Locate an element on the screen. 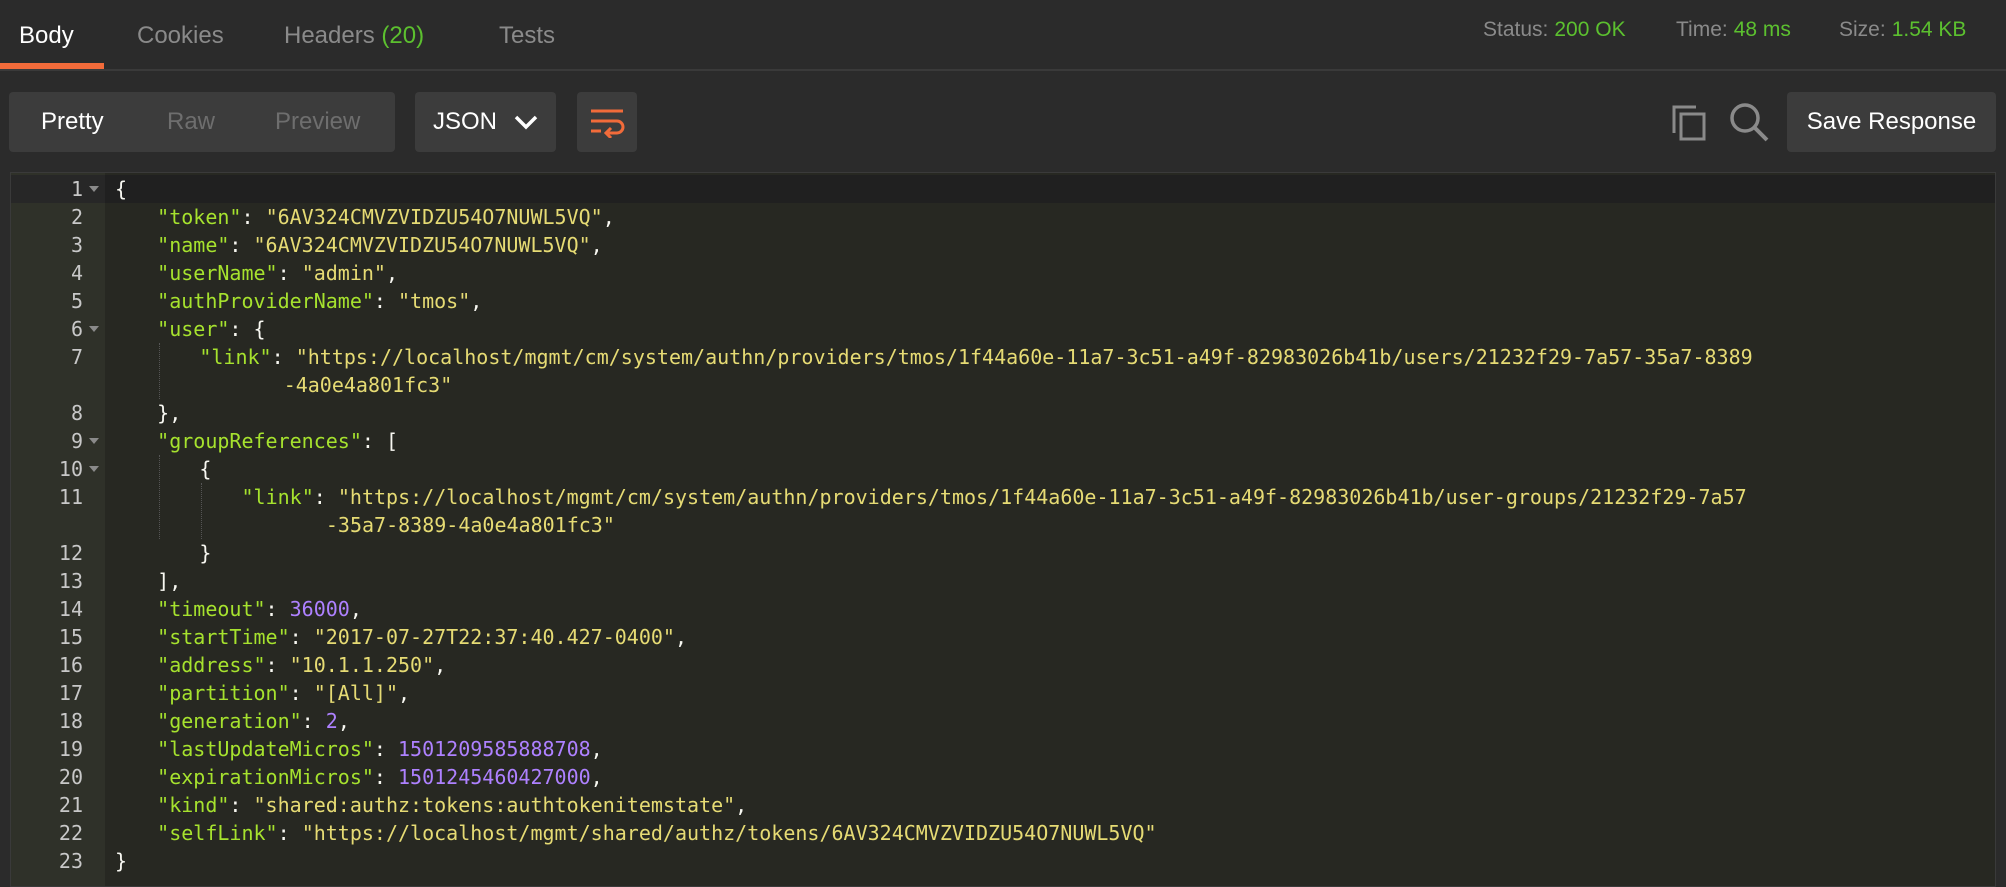  code-text: ], is located at coordinates (169, 581).